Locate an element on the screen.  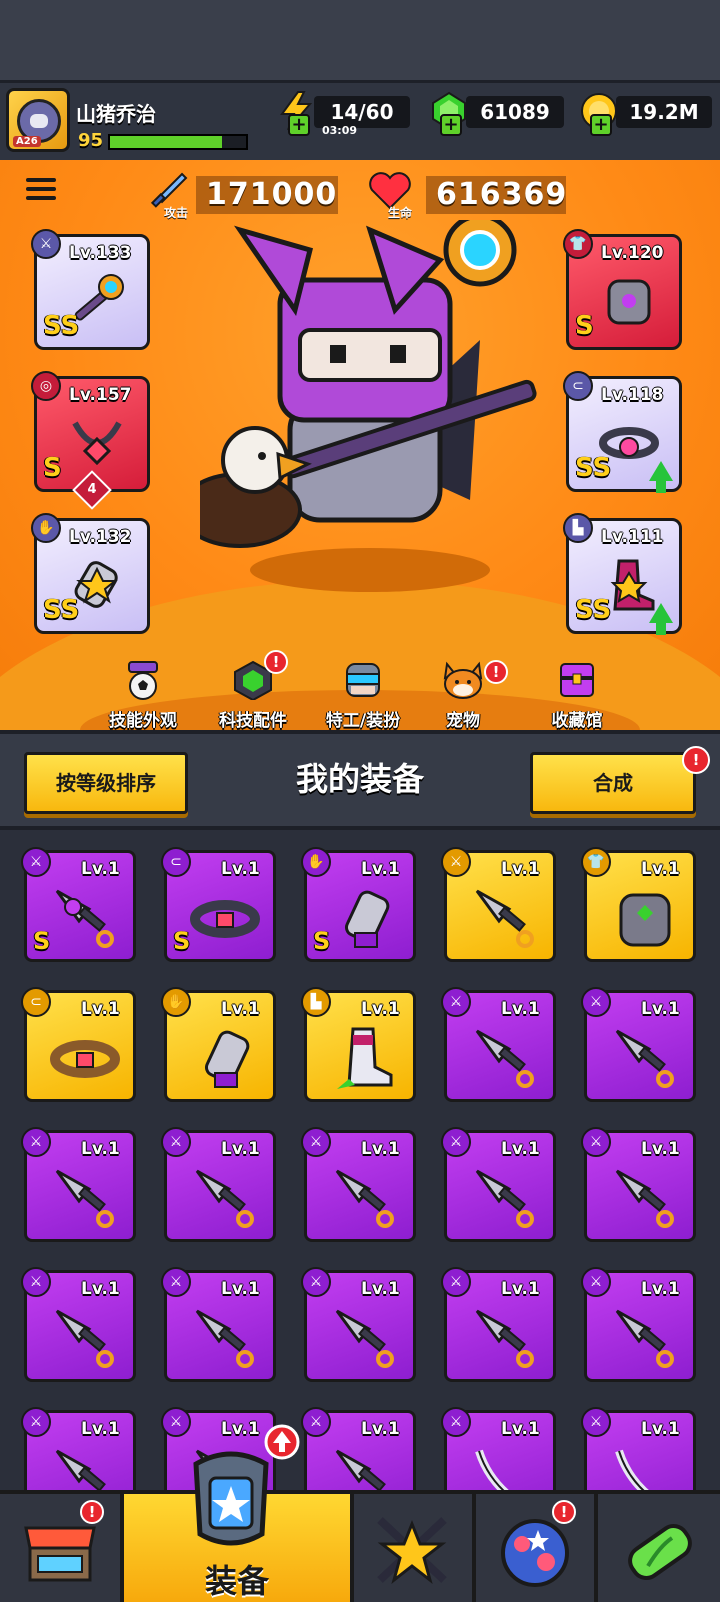
inventory-item: ✋ Lv.1 is located at coordinates (218, 1044).